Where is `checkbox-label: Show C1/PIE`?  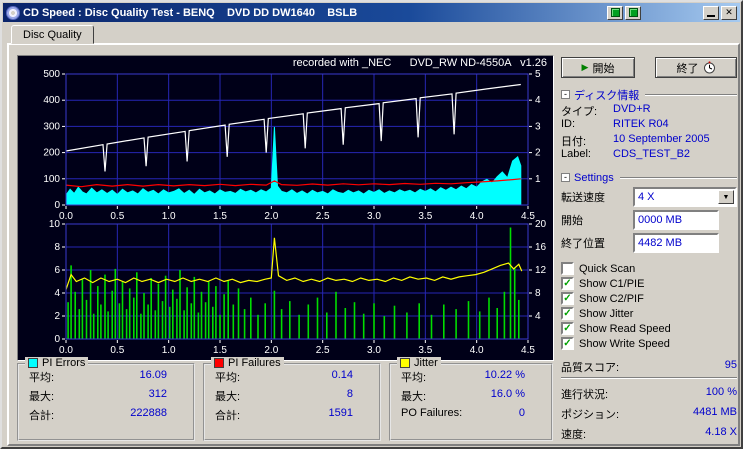
checkbox-label: Show C1/PIE is located at coordinates (612, 283).